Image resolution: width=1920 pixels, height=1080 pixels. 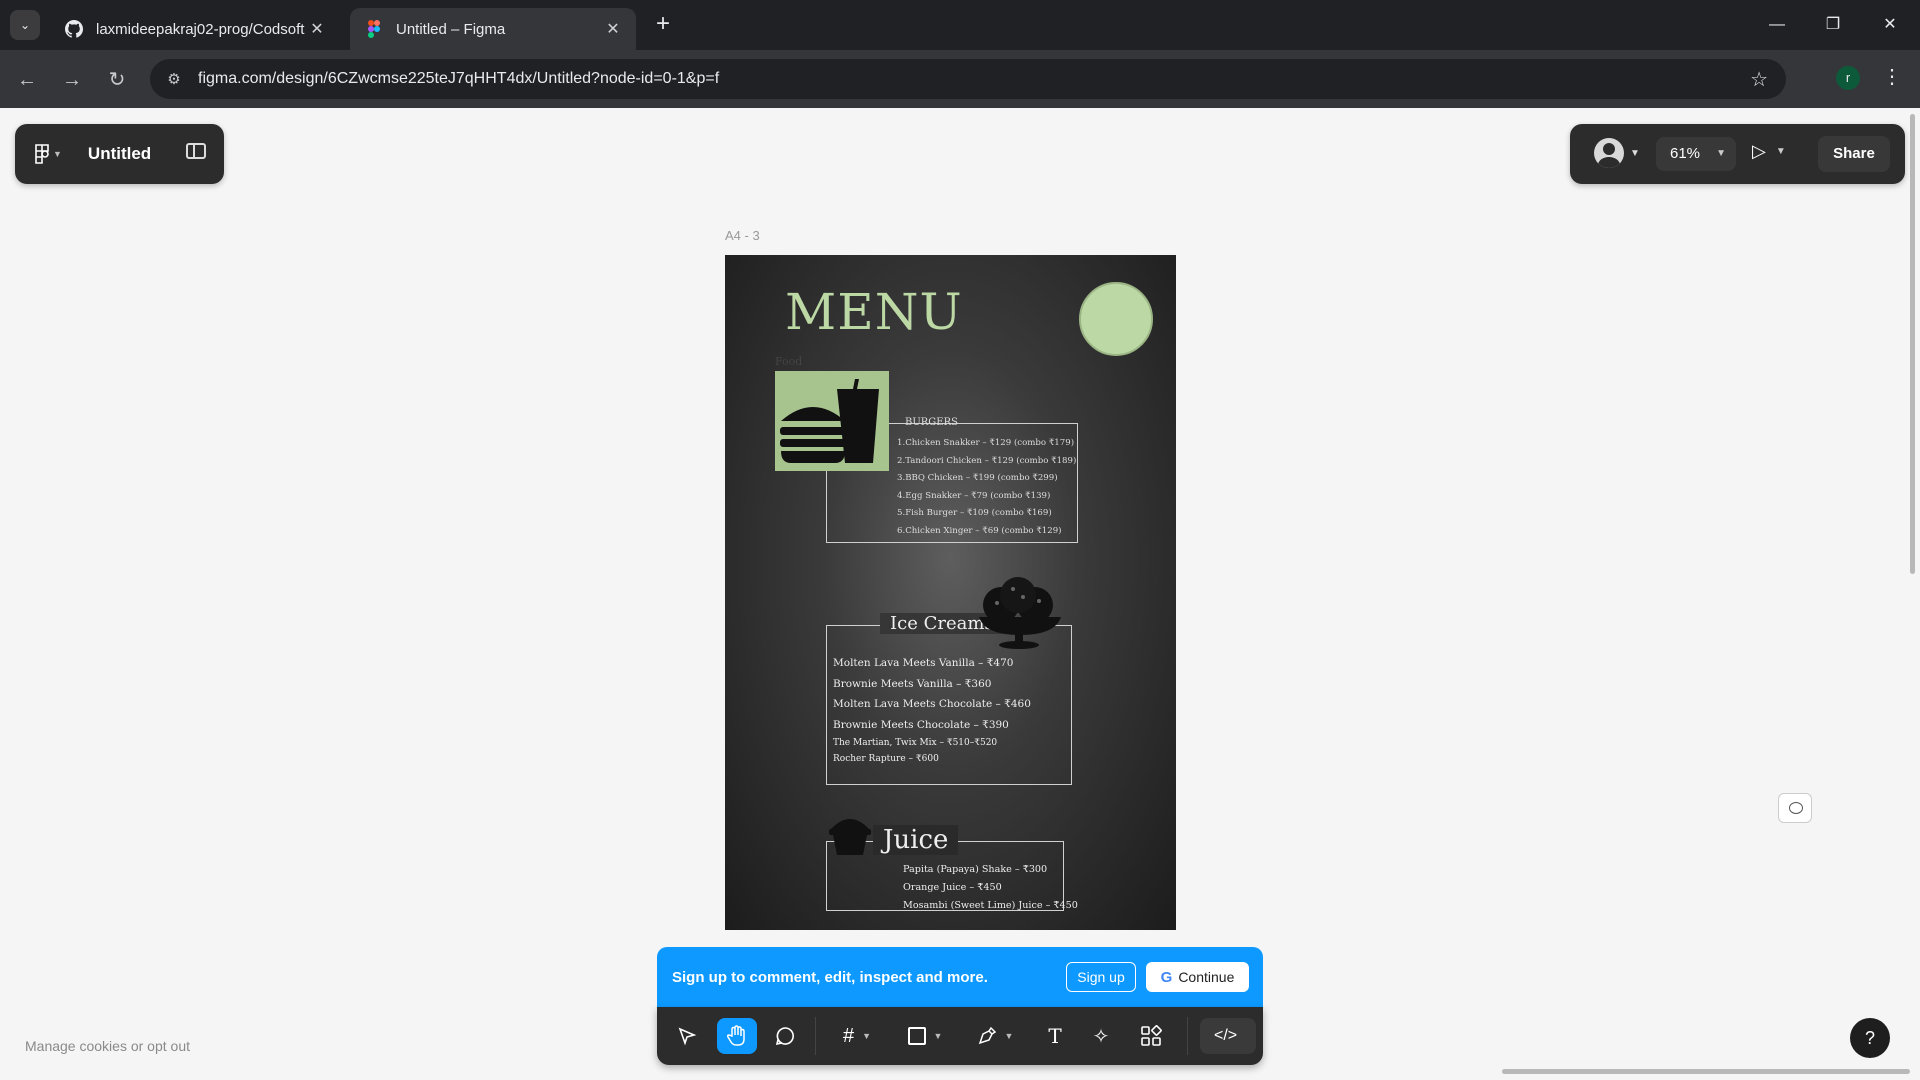 I want to click on cursor-icon, so click(x=687, y=1036).